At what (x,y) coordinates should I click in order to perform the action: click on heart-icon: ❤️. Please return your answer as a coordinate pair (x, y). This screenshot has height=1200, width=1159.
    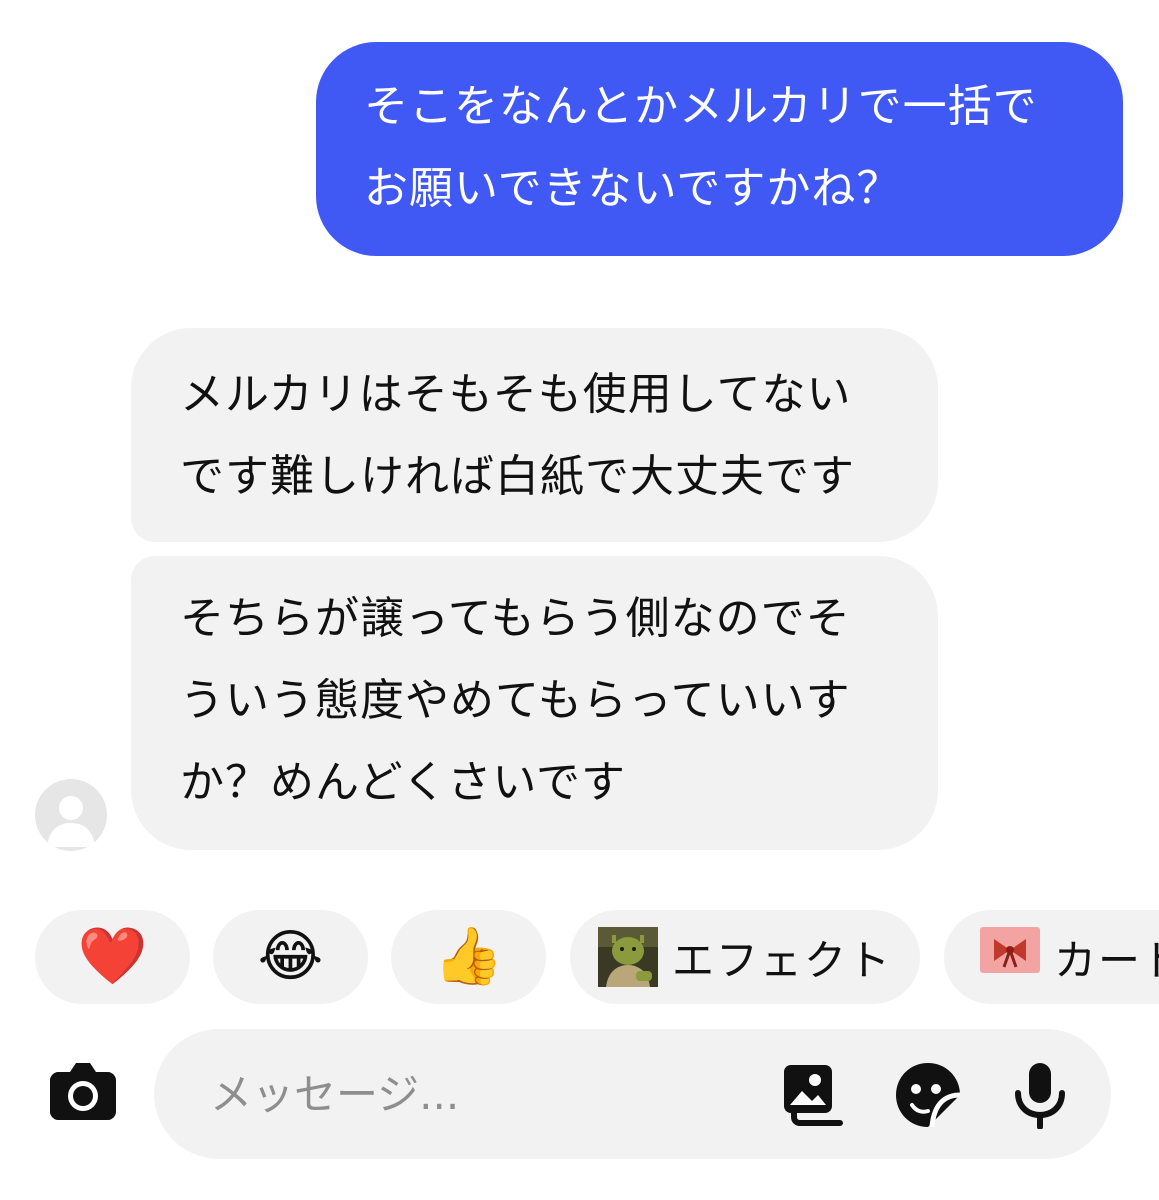
    Looking at the image, I should click on (112, 956).